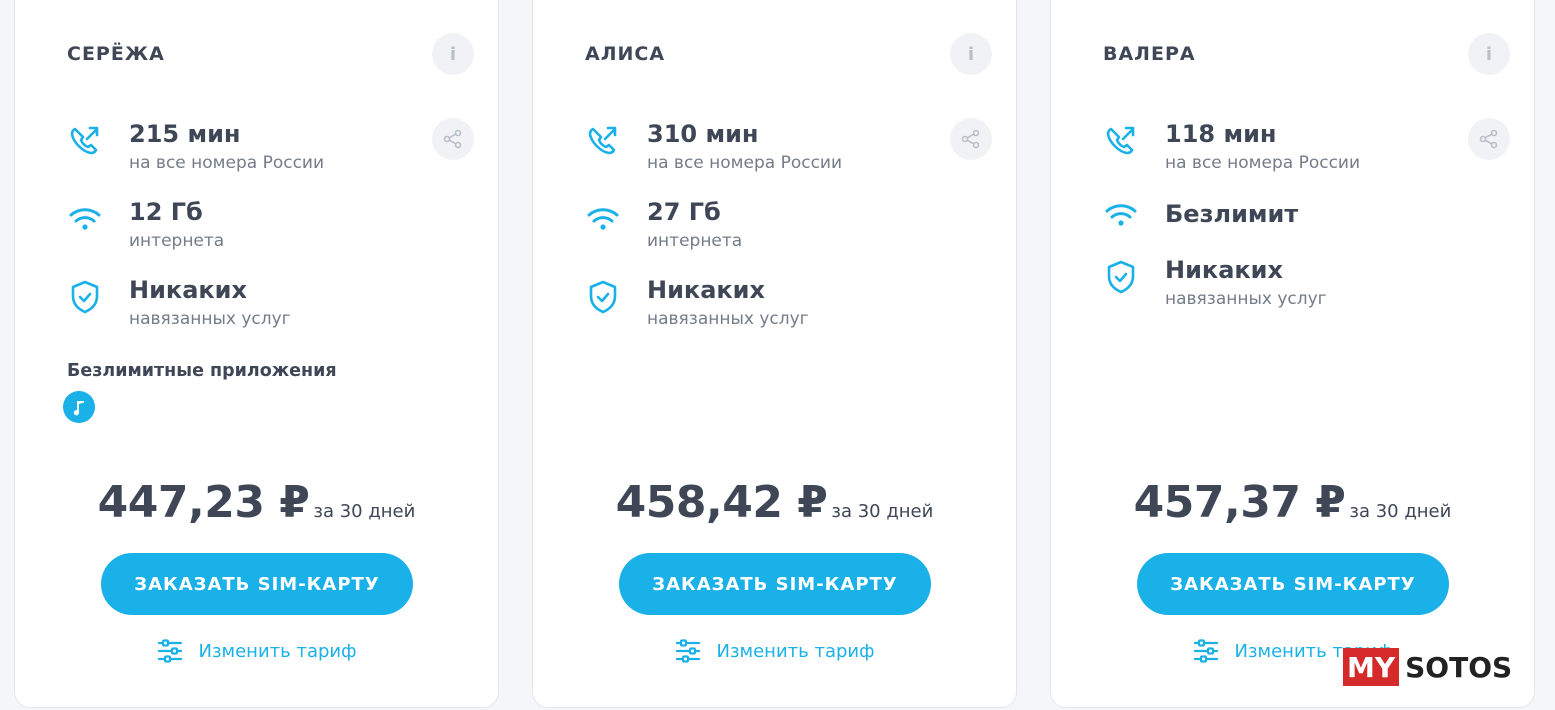 Image resolution: width=1555 pixels, height=710 pixels. Describe the element at coordinates (1232, 214) in the screenshot. I see `internet-value: Безлимит` at that location.